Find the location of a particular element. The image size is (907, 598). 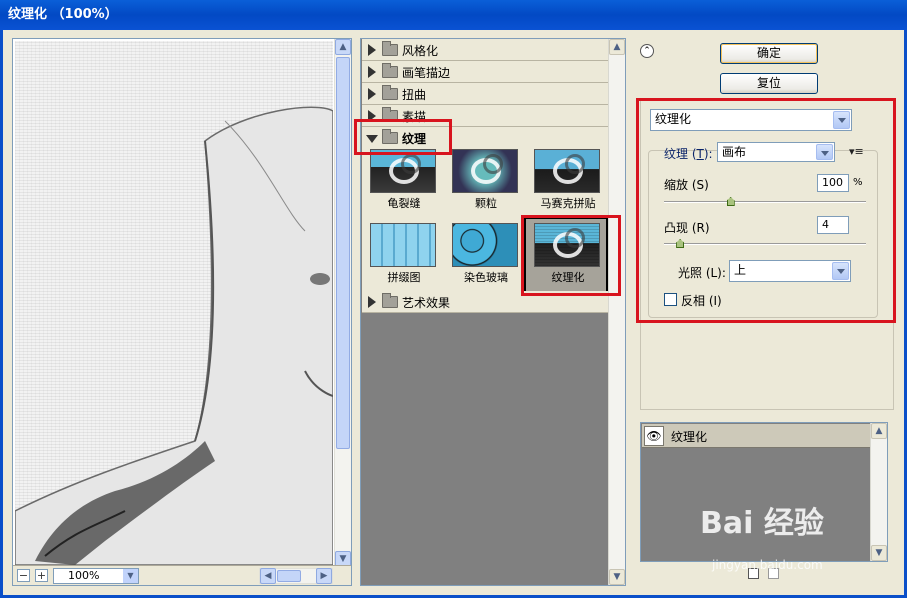

zoom-select: 100% ▼ is located at coordinates (96, 576).